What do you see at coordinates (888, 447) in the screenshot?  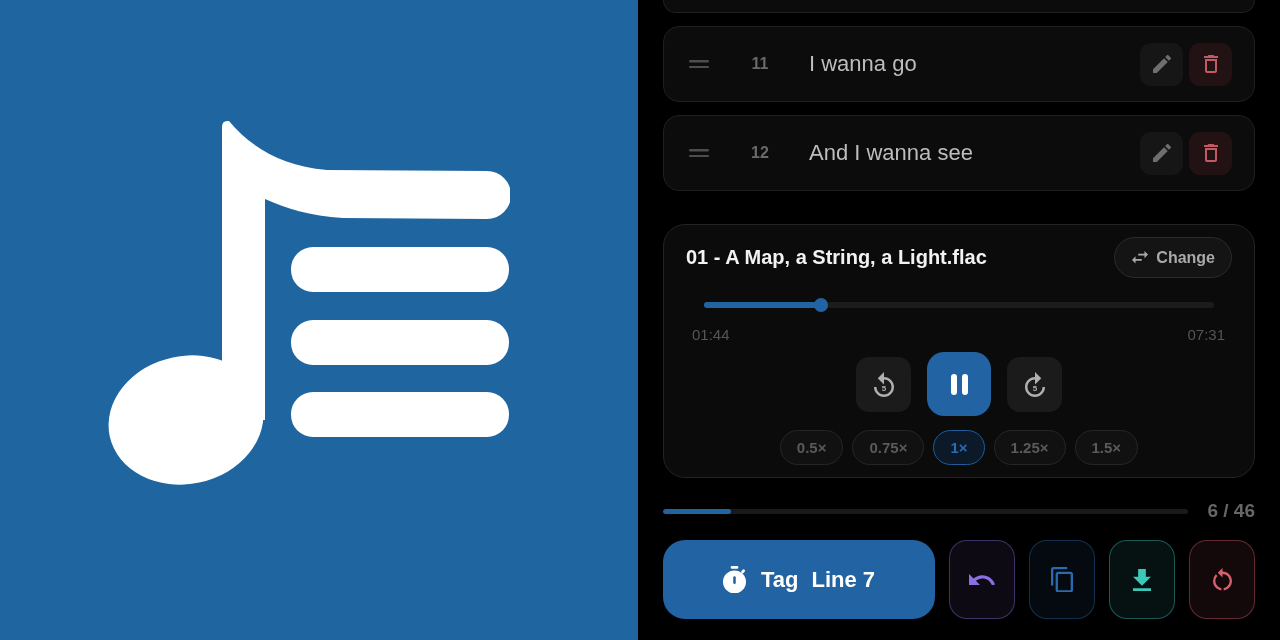 I see `speed-option: 0.75×` at bounding box center [888, 447].